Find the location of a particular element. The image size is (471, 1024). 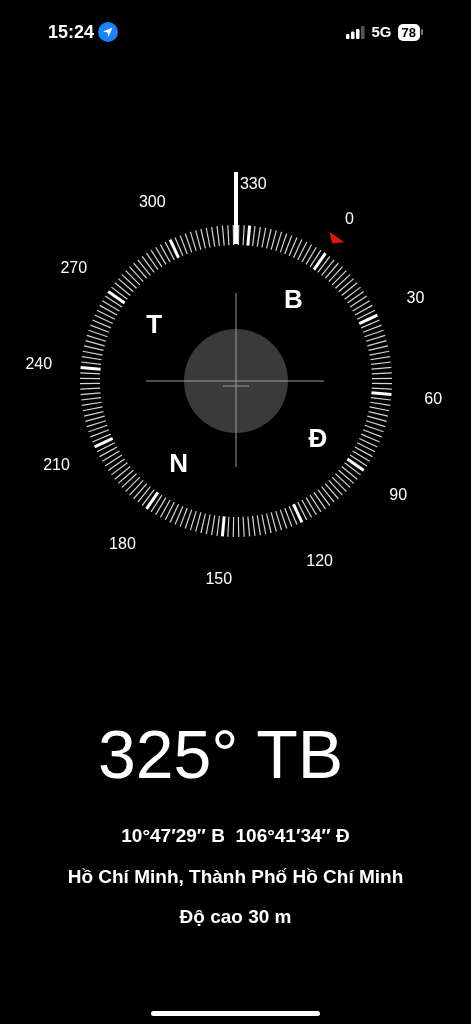

degree-label: 330 is located at coordinates (253, 184).